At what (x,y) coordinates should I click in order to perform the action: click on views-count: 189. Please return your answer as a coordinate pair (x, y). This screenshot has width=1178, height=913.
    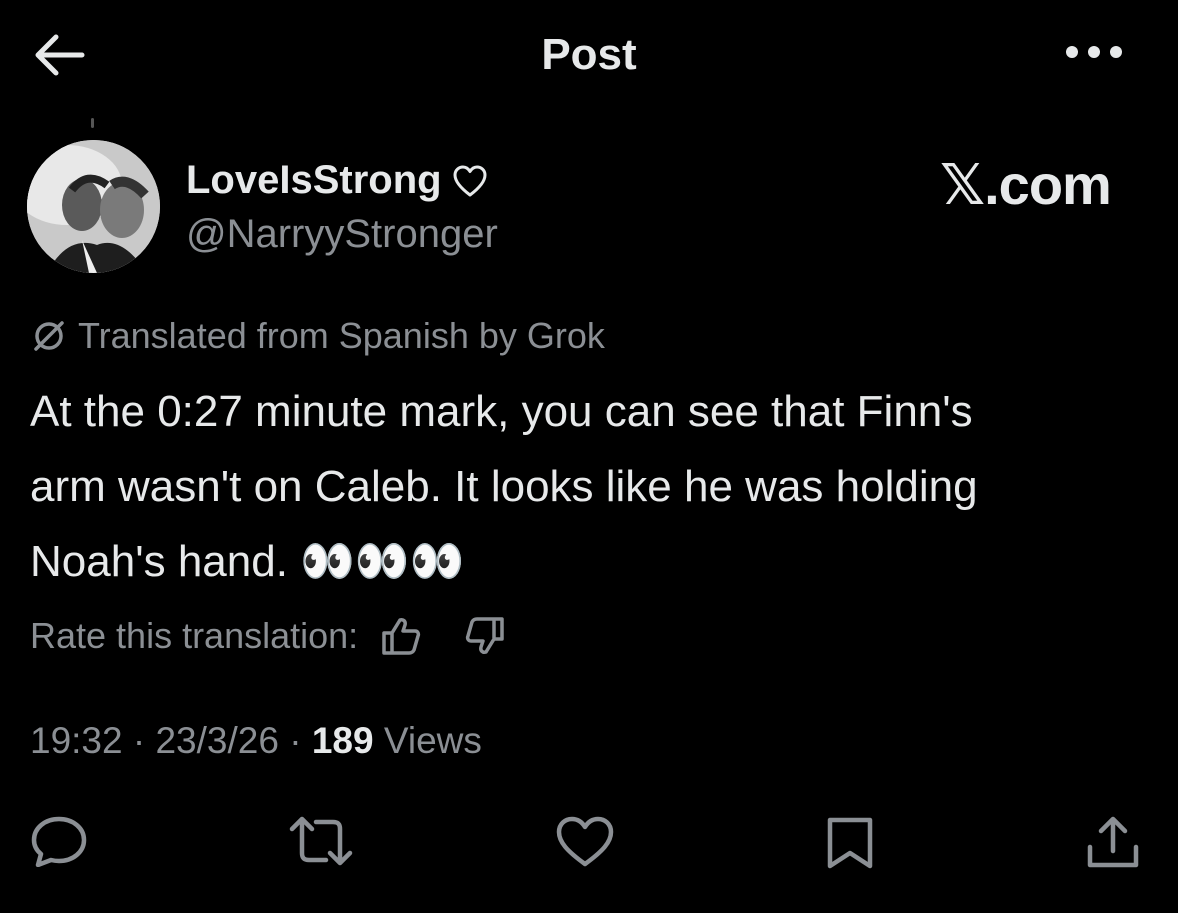
    Looking at the image, I should click on (342, 740).